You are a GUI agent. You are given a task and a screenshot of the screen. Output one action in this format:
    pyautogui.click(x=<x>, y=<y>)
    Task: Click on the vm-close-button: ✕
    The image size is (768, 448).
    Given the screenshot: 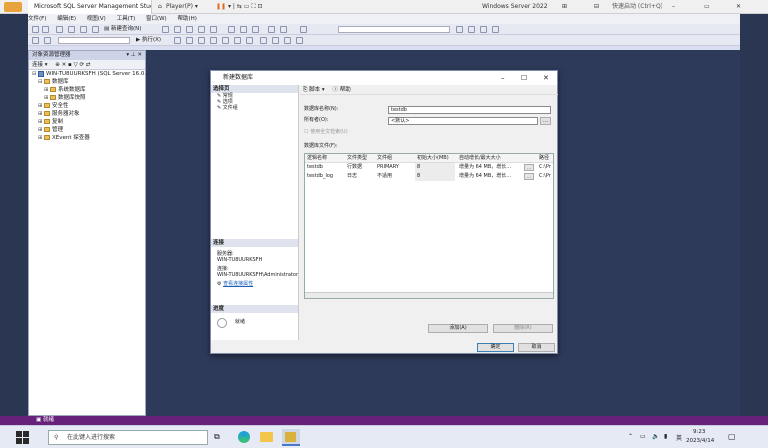 What is the action you would take?
    pyautogui.click(x=738, y=7)
    